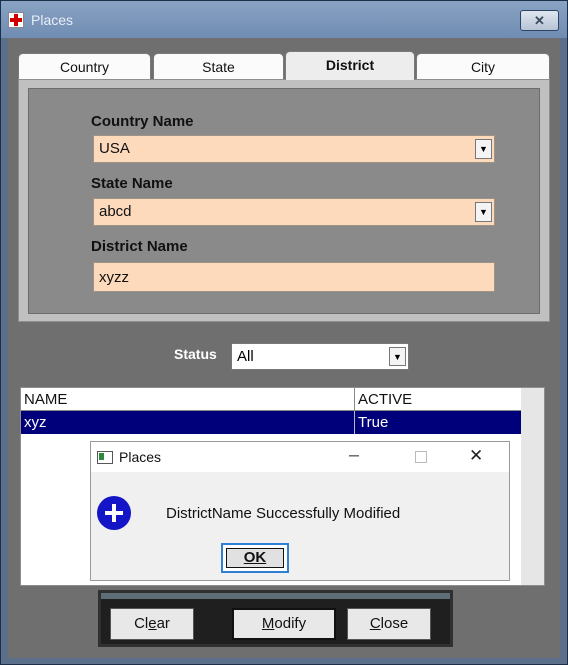 This screenshot has width=568, height=665. I want to click on status-dropdown-arrow-icon: ▼, so click(397, 356).